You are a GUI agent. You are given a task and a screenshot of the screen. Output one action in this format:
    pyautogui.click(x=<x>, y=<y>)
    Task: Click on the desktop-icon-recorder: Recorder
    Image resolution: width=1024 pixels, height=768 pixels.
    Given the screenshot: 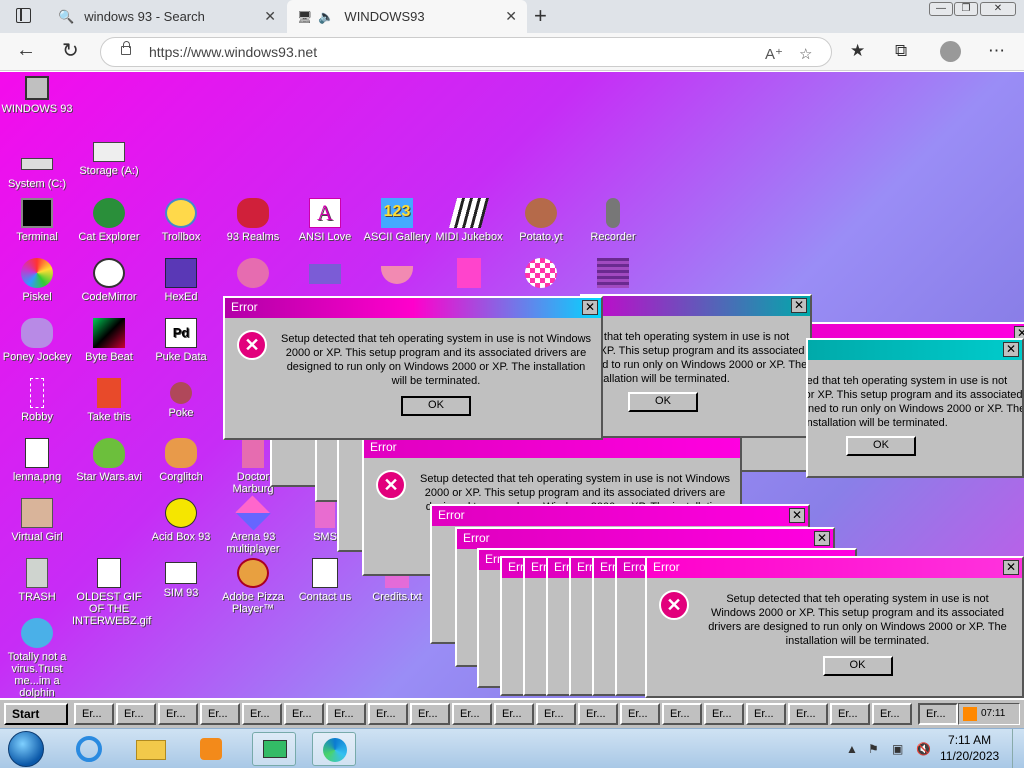 What is the action you would take?
    pyautogui.click(x=613, y=220)
    